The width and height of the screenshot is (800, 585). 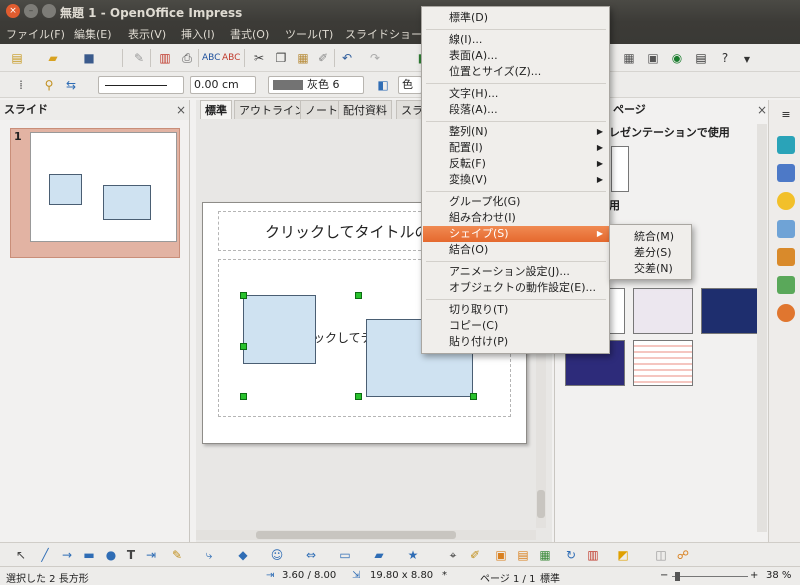 I want to click on navigator-icon: ◉, so click(x=677, y=58).